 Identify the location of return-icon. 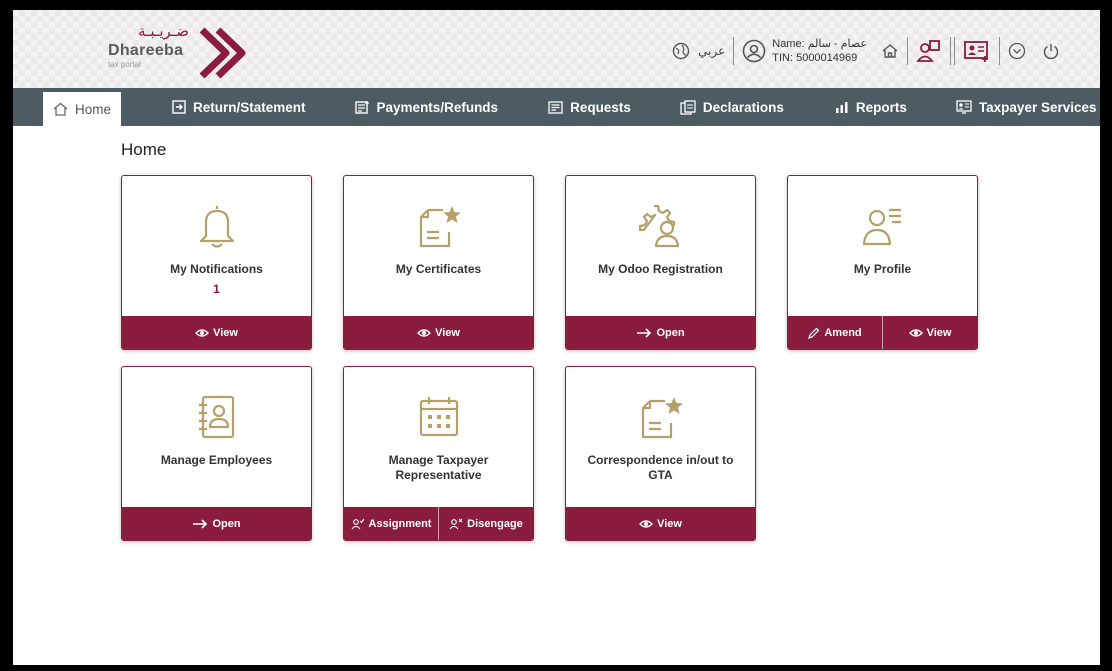
(179, 107).